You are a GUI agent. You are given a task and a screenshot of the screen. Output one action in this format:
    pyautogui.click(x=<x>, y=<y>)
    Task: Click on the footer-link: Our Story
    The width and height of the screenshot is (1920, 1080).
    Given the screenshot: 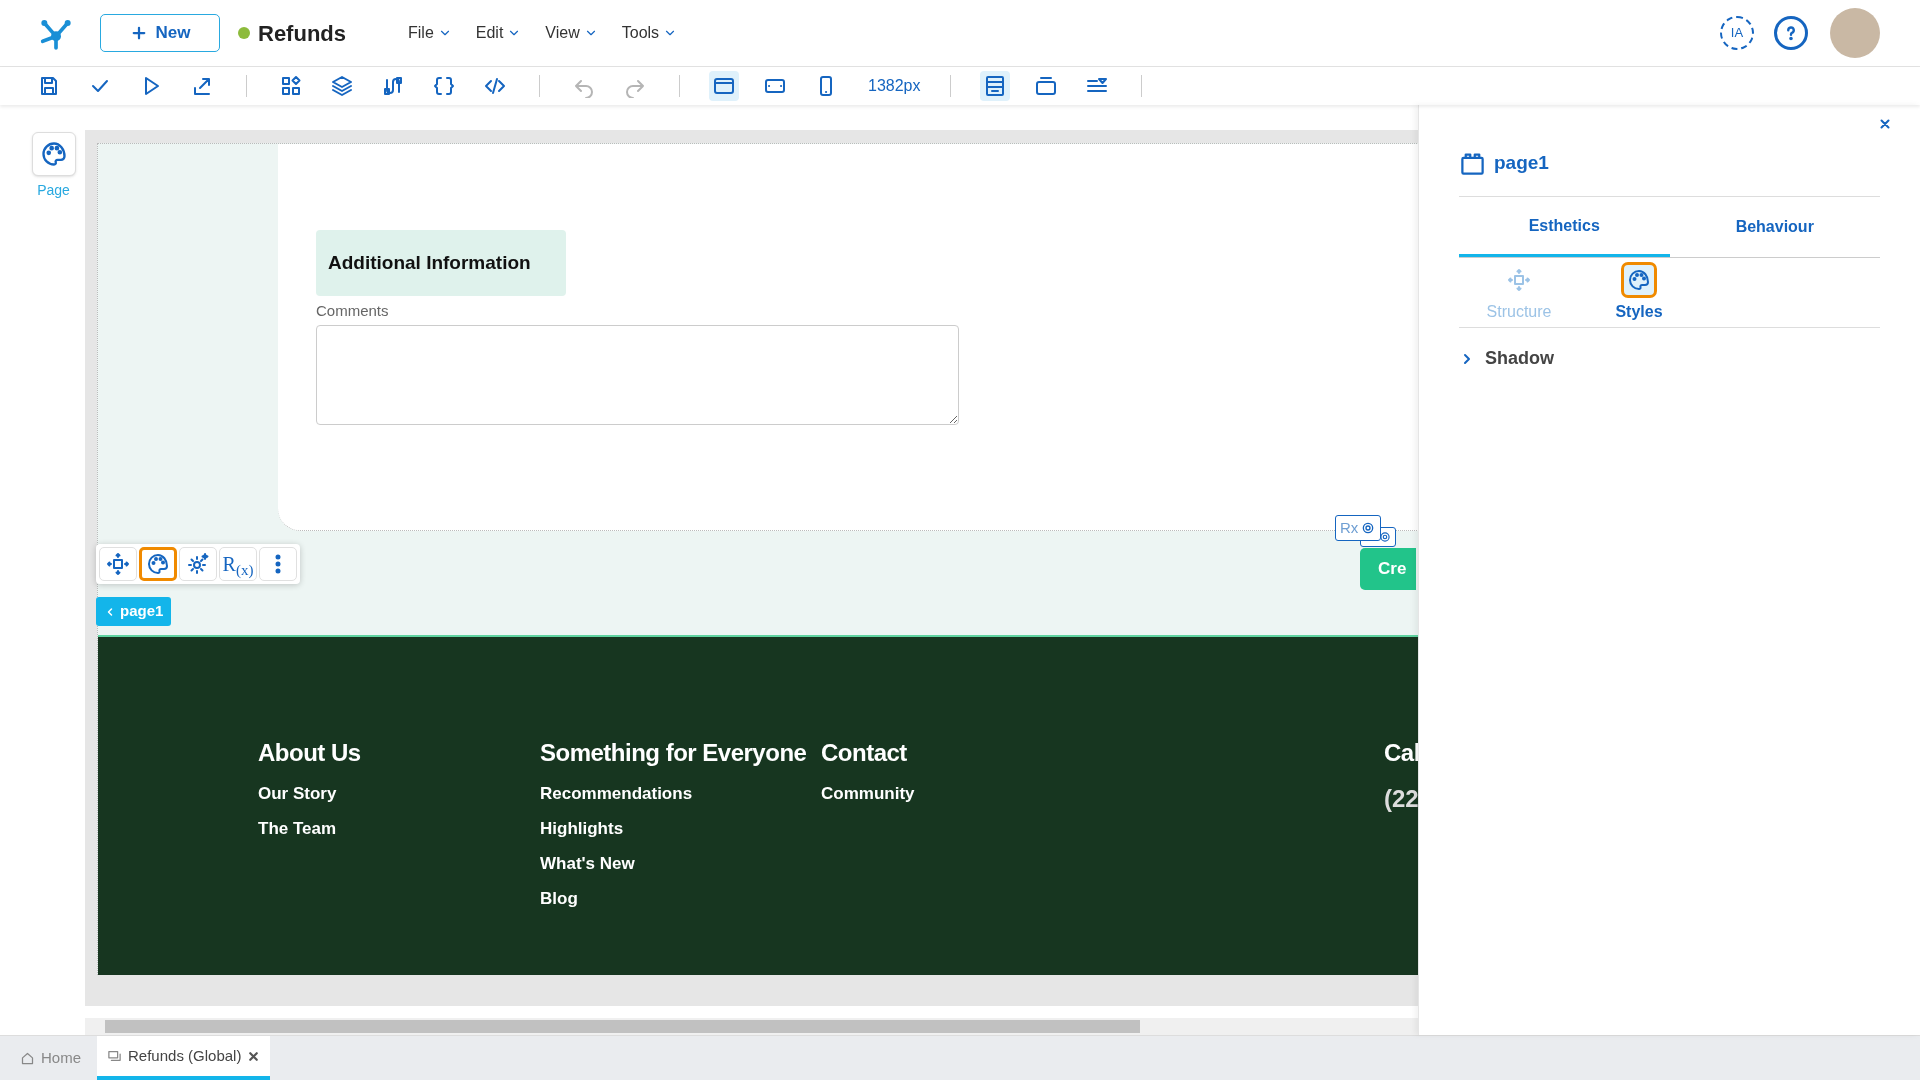 What is the action you would take?
    pyautogui.click(x=399, y=794)
    